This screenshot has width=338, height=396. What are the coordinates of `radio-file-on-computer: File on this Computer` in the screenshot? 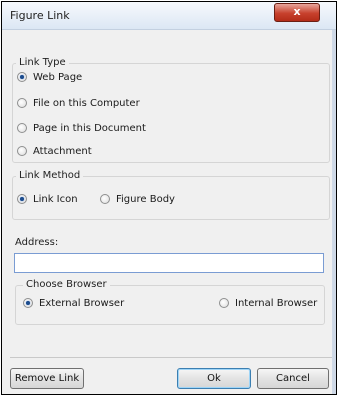 It's located at (78, 103).